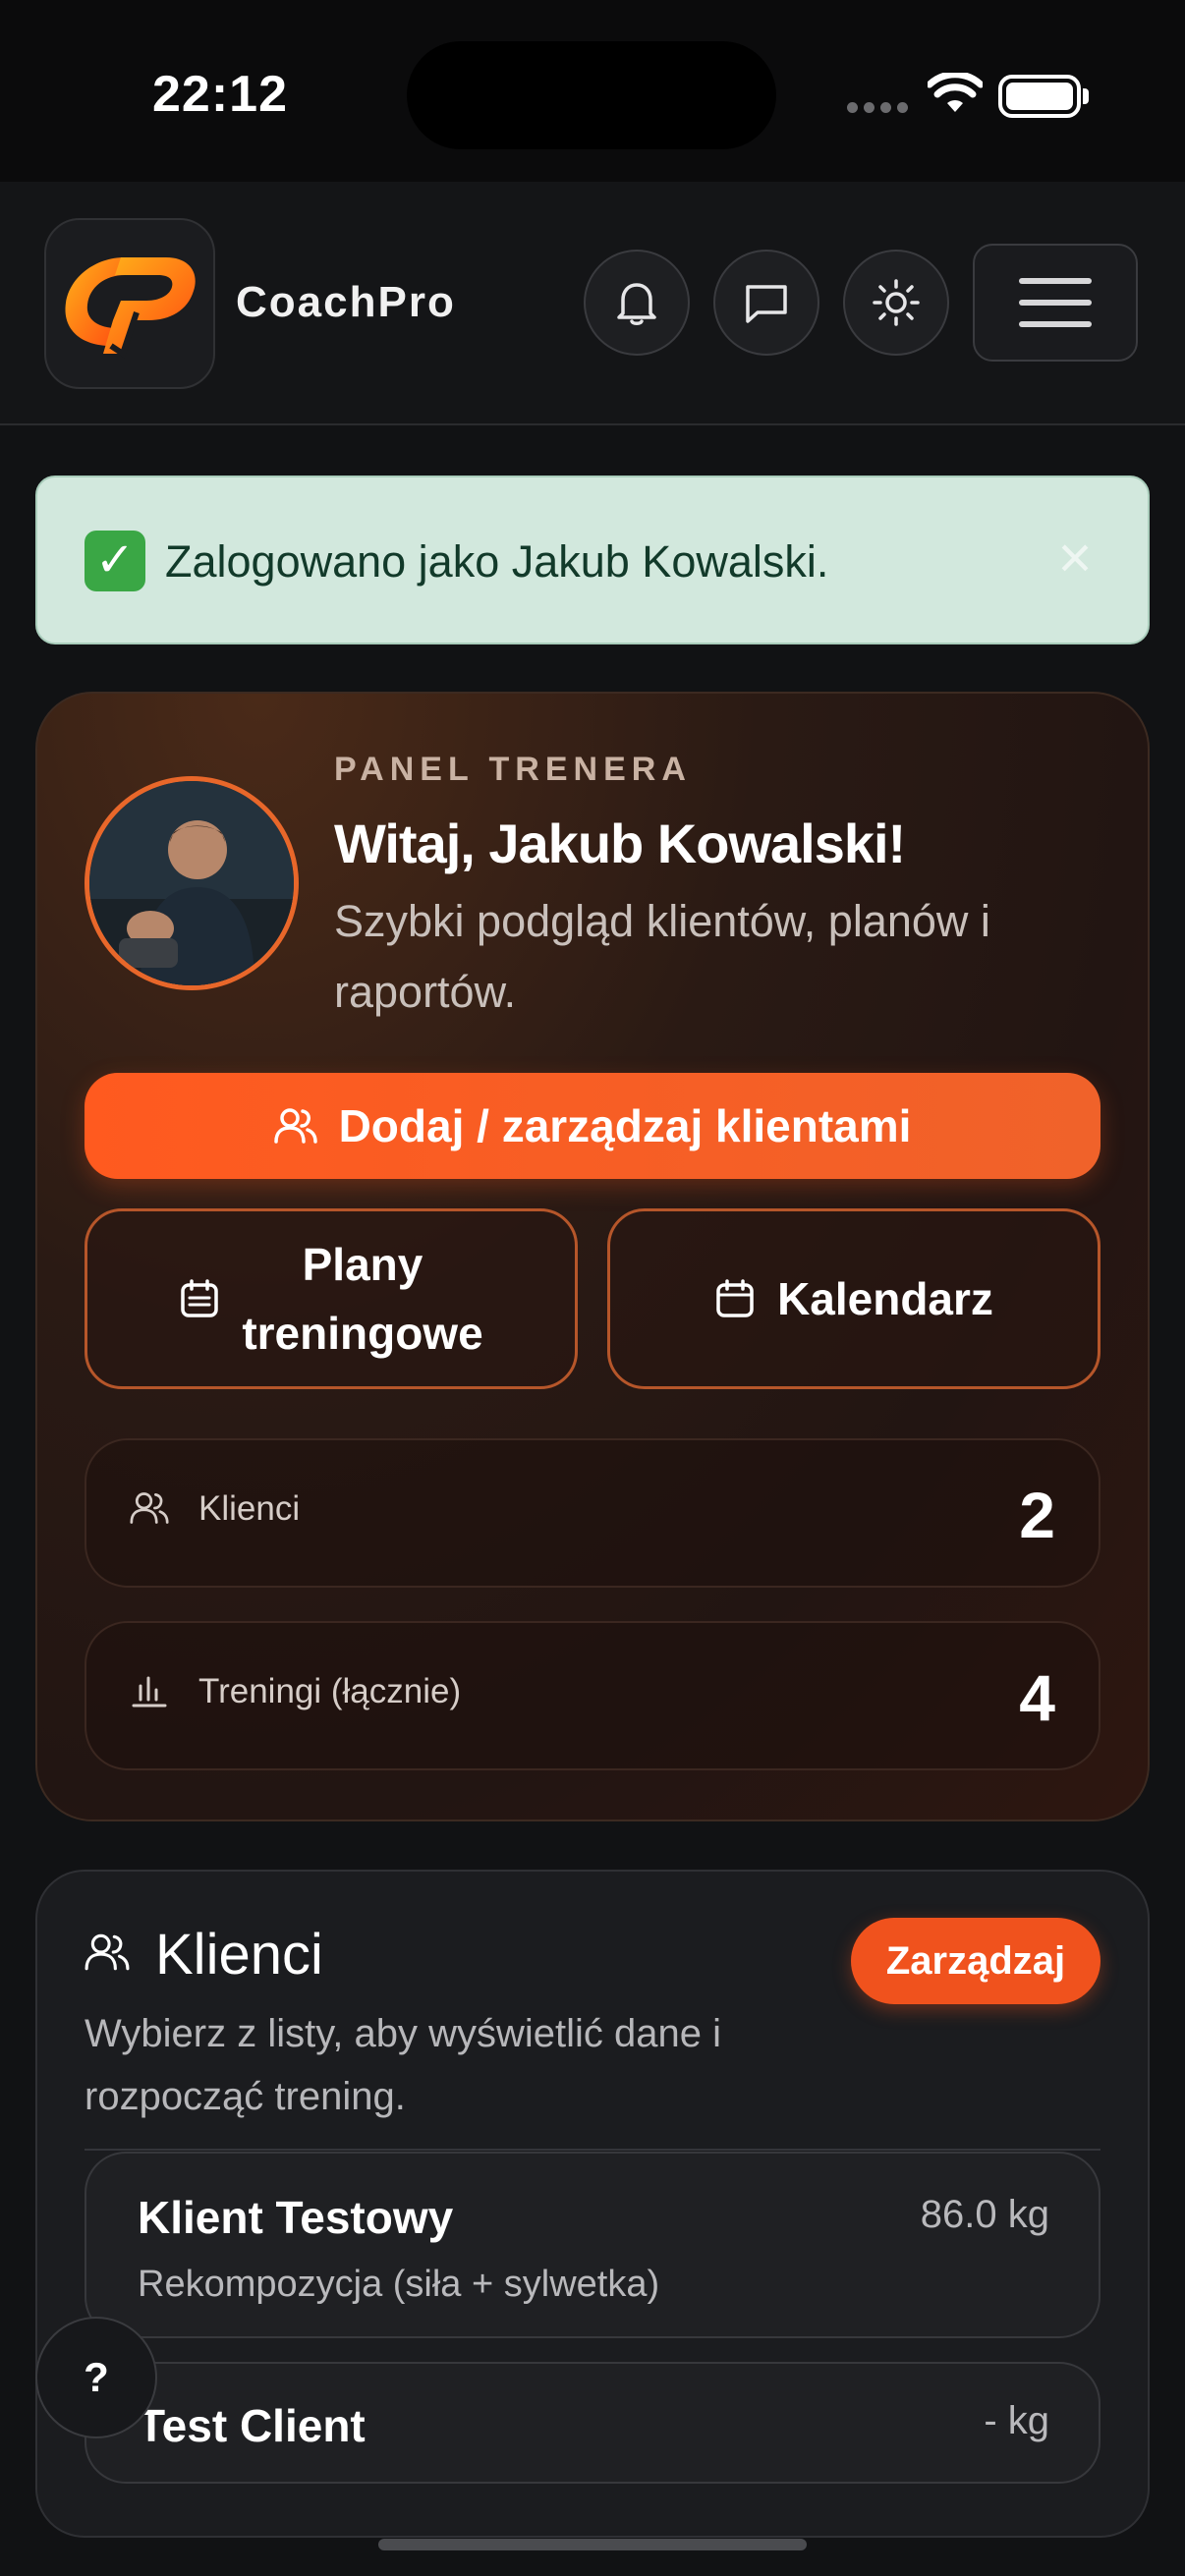 The height and width of the screenshot is (2576, 1185). I want to click on stat-label: Treningi (łącznie), so click(330, 1691).